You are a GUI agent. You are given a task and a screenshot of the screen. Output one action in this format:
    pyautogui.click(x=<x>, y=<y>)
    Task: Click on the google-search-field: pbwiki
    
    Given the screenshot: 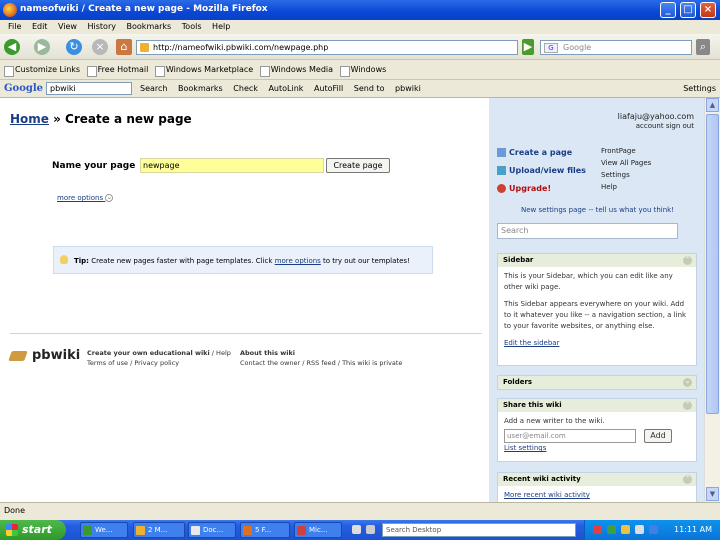 What is the action you would take?
    pyautogui.click(x=89, y=88)
    